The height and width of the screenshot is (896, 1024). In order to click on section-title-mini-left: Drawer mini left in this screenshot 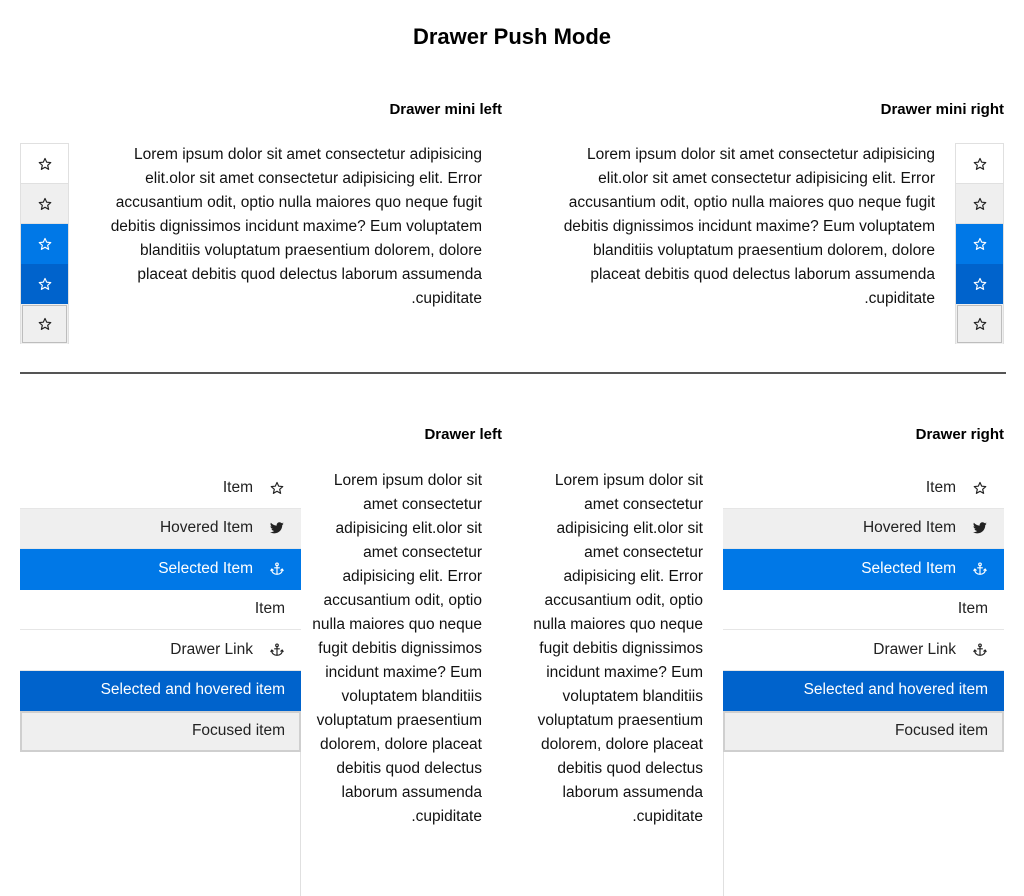, I will do `click(445, 109)`.